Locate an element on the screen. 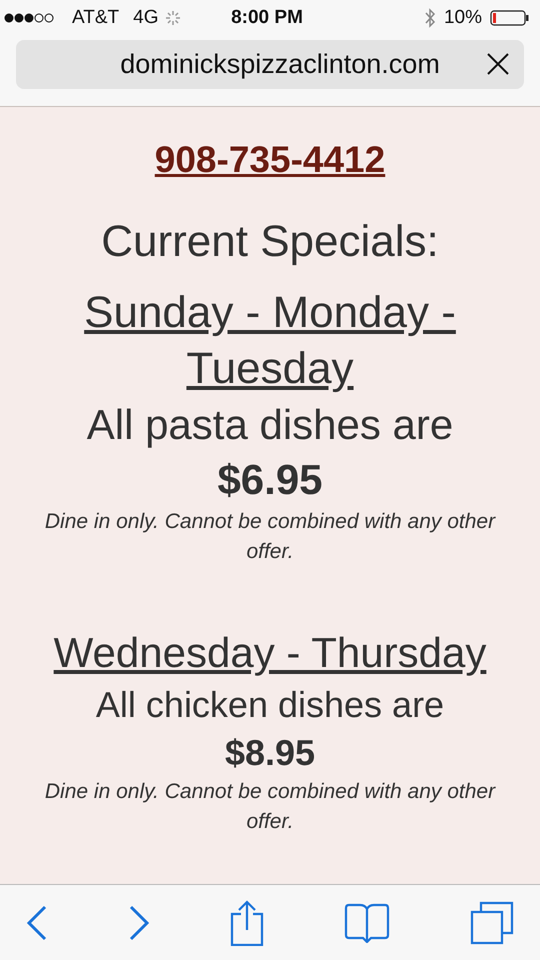 Image resolution: width=540 pixels, height=960 pixels. bookmarks-icon is located at coordinates (367, 922).